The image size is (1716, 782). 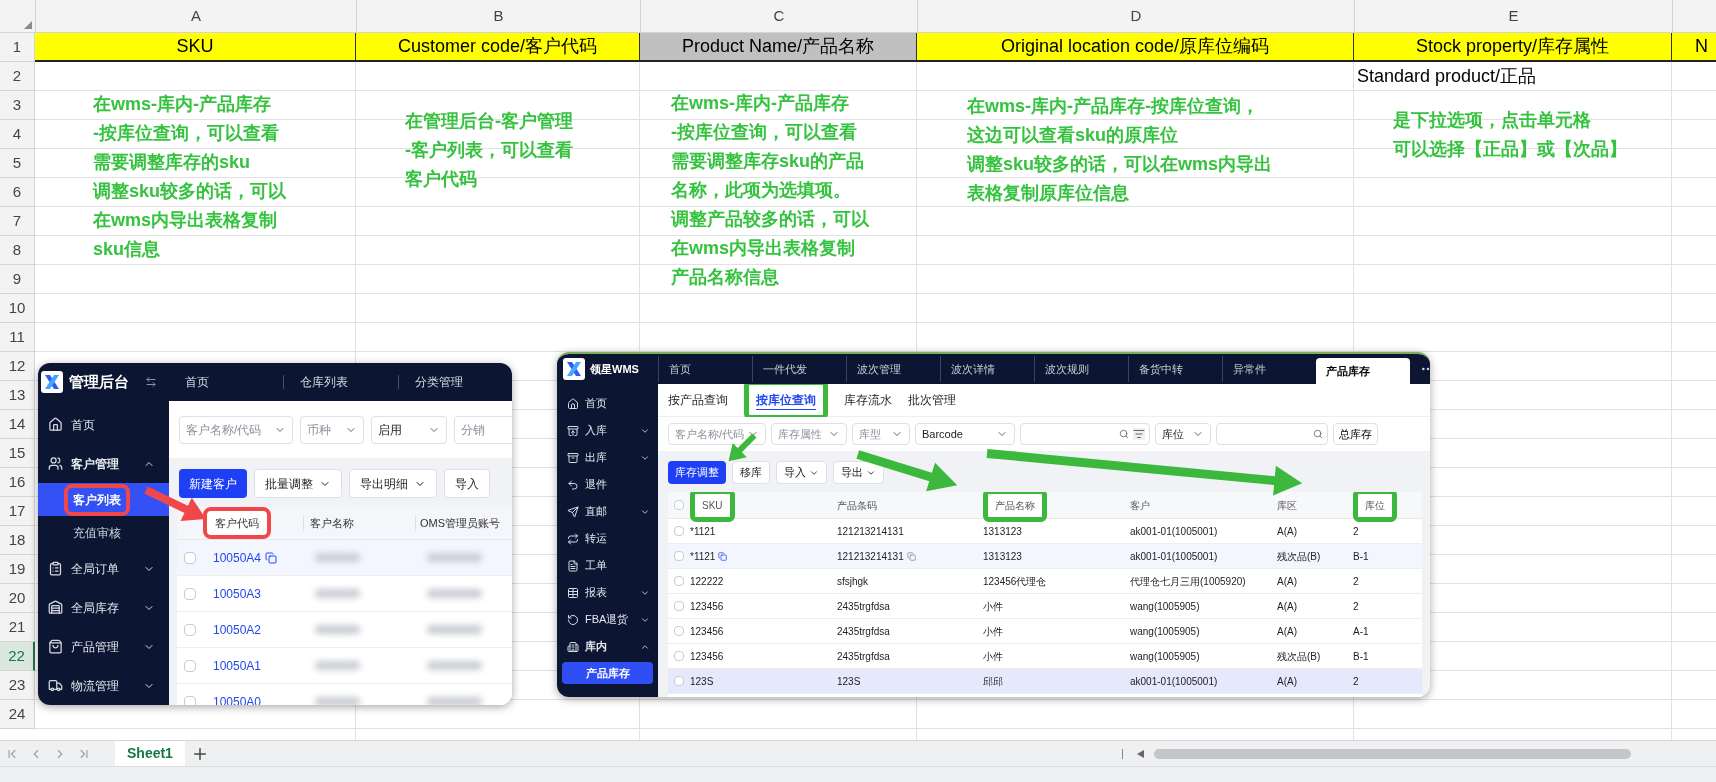 I want to click on select-all-icon, so click(x=28, y=25).